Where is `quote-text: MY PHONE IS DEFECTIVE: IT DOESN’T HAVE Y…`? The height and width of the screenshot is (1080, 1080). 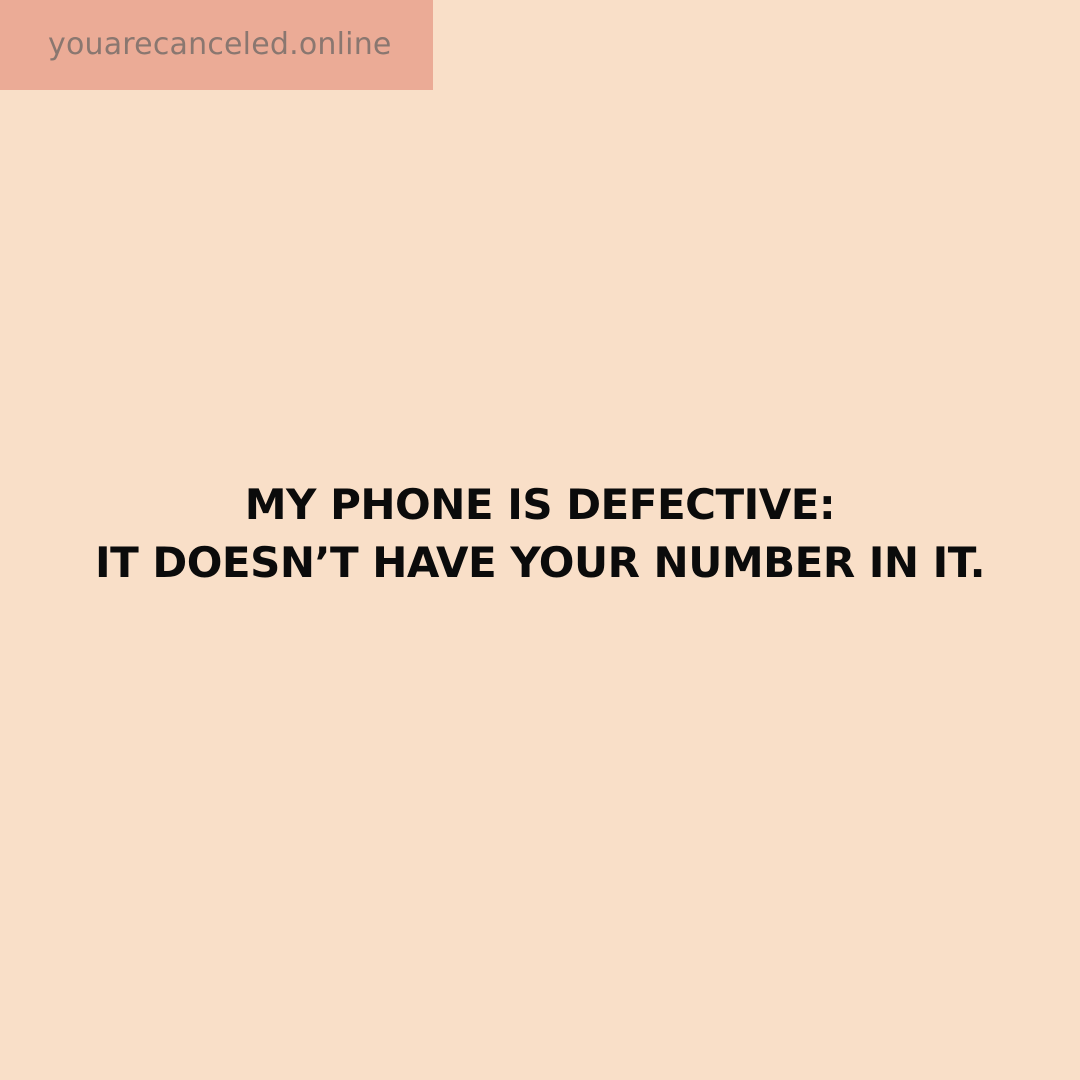
quote-text: MY PHONE IS DEFECTIVE: IT DOESN’T HAVE Y… is located at coordinates (540, 534).